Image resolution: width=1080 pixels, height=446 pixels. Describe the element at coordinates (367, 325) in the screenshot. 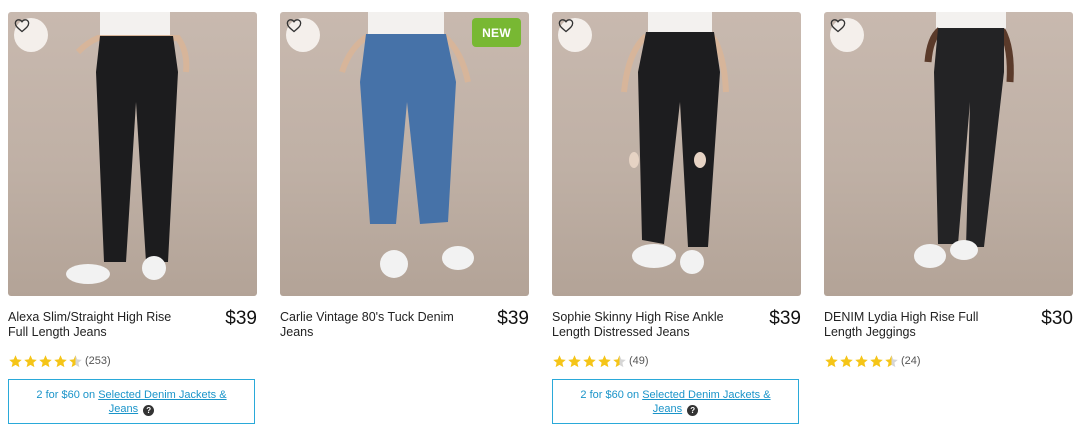

I see `product-title: Carlie Vintage 80's Tuck Denim Jeans` at that location.